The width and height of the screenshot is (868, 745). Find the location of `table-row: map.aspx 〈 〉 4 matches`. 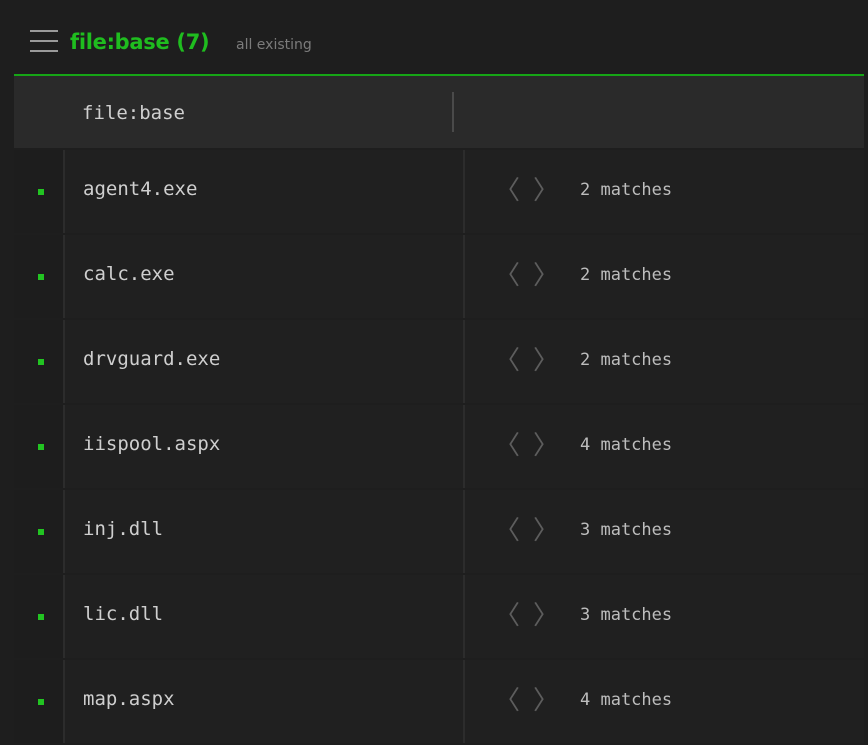

table-row: map.aspx 〈 〉 4 matches is located at coordinates (439, 701).